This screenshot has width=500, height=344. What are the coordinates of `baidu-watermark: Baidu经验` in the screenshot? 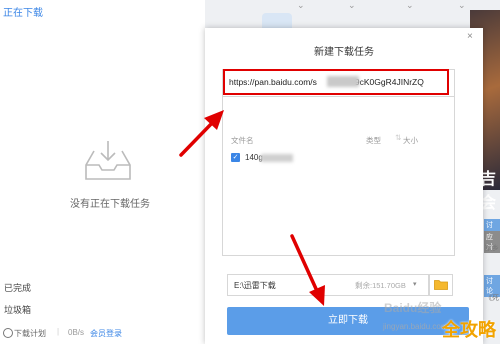 It's located at (413, 308).